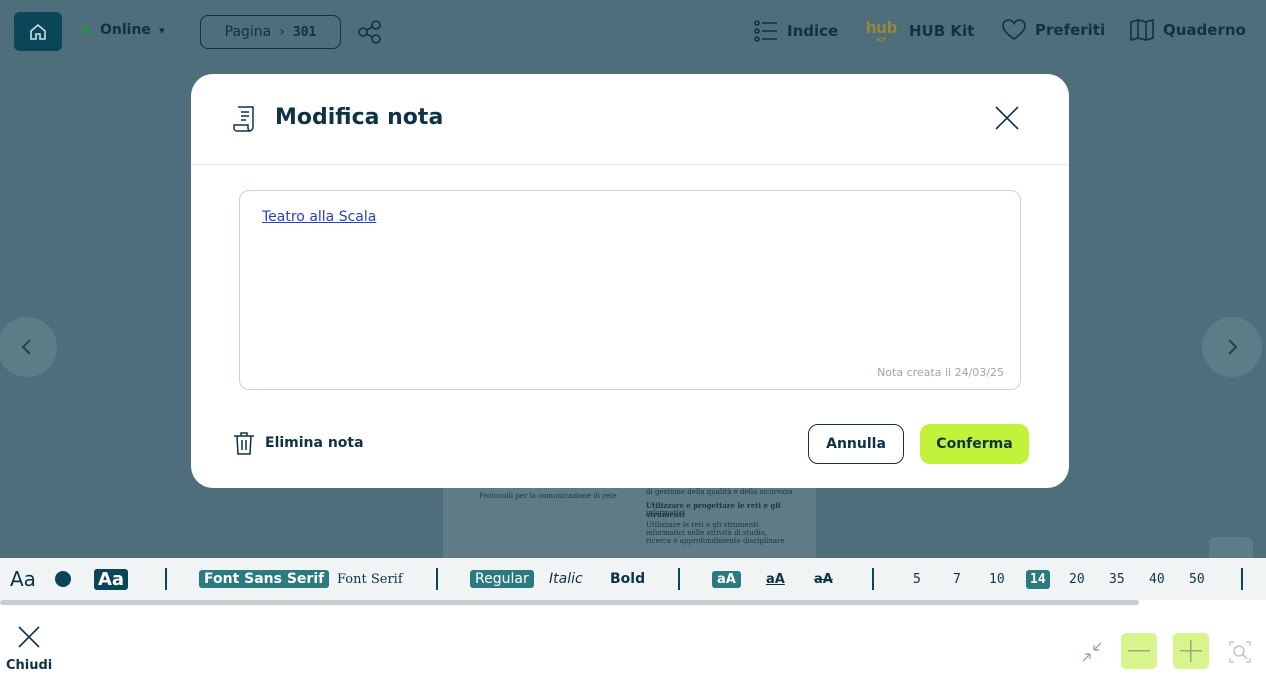  I want to click on size-option-50: 50, so click(1197, 579).